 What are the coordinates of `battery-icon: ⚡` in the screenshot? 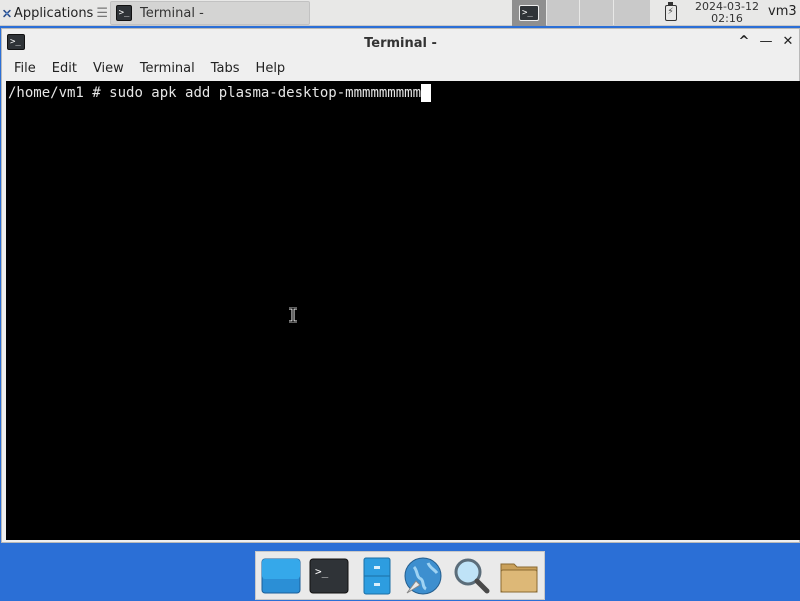 It's located at (671, 11).